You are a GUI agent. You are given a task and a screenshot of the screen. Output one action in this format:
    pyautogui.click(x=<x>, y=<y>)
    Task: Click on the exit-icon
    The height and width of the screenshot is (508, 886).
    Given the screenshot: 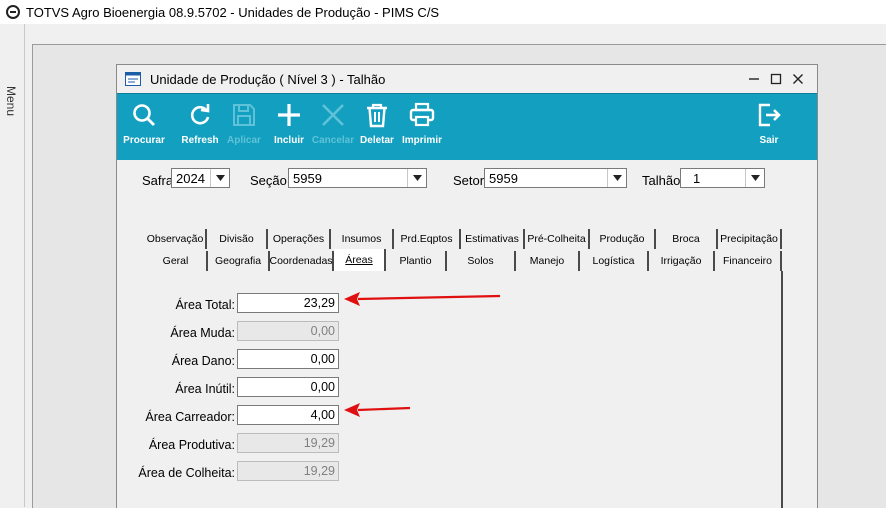 What is the action you would take?
    pyautogui.click(x=769, y=115)
    